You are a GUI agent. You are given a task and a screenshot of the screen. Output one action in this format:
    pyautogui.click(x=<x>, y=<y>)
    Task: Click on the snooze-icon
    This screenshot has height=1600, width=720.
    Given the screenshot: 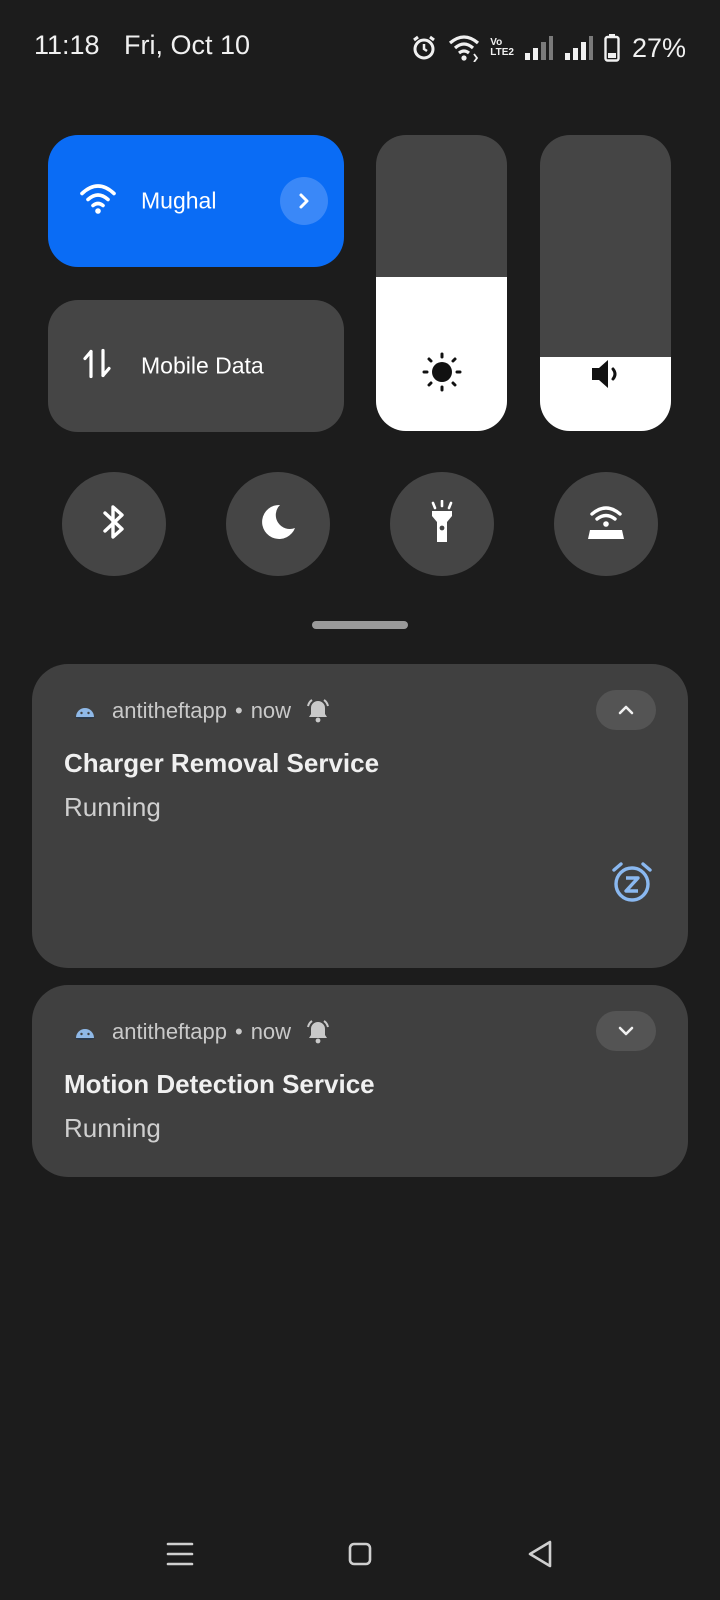 What is the action you would take?
    pyautogui.click(x=632, y=882)
    